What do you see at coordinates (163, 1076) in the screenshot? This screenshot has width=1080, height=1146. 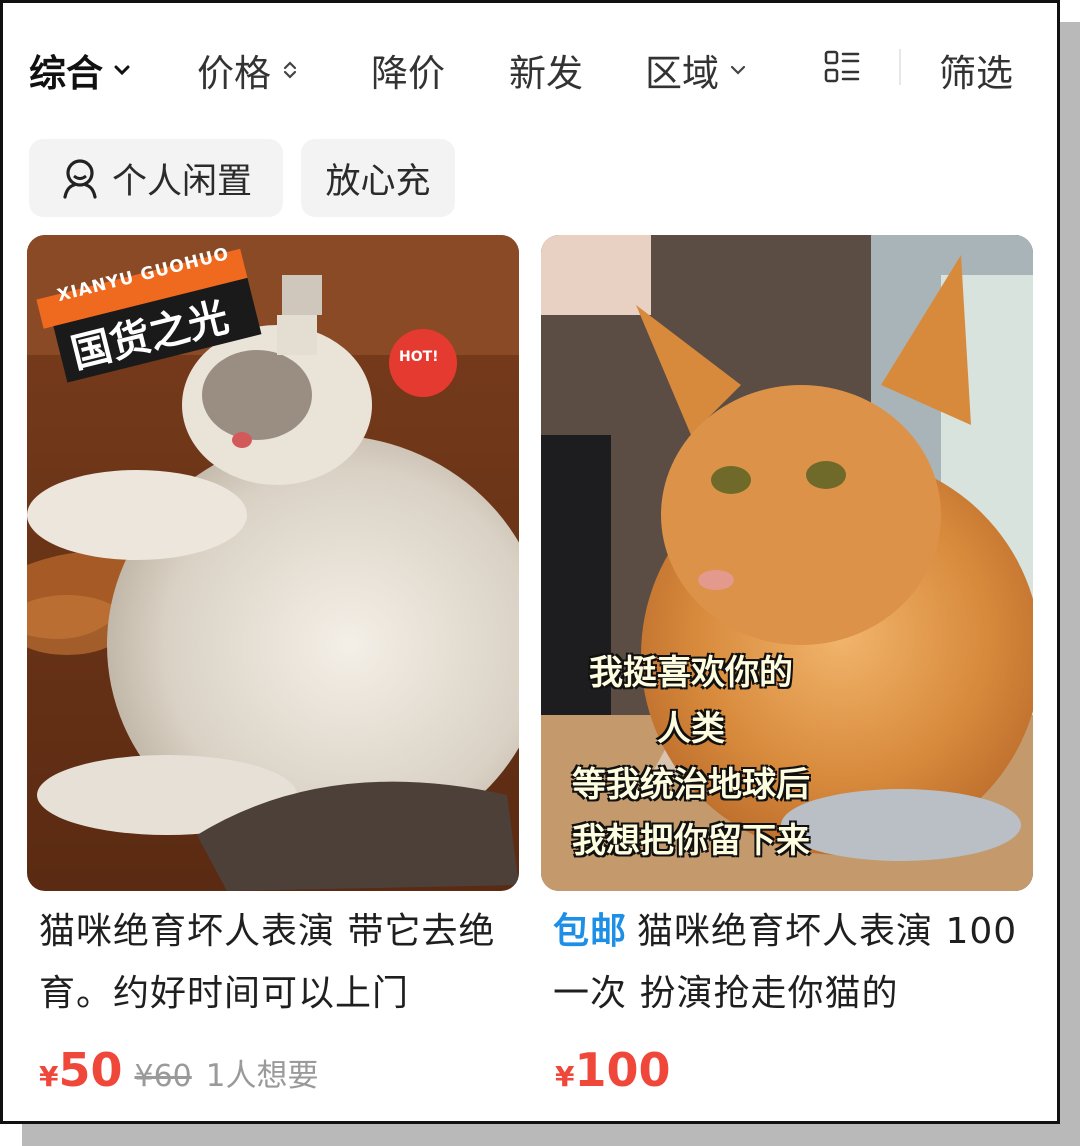 I see `original-price-1: ¥60` at bounding box center [163, 1076].